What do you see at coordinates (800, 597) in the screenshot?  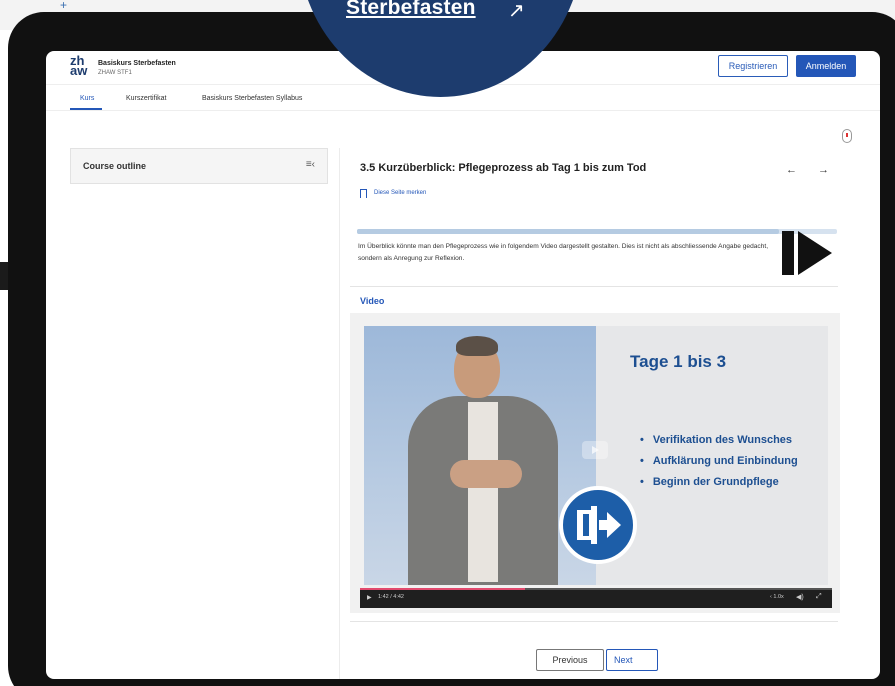 I see `volume-icon: ◀)` at bounding box center [800, 597].